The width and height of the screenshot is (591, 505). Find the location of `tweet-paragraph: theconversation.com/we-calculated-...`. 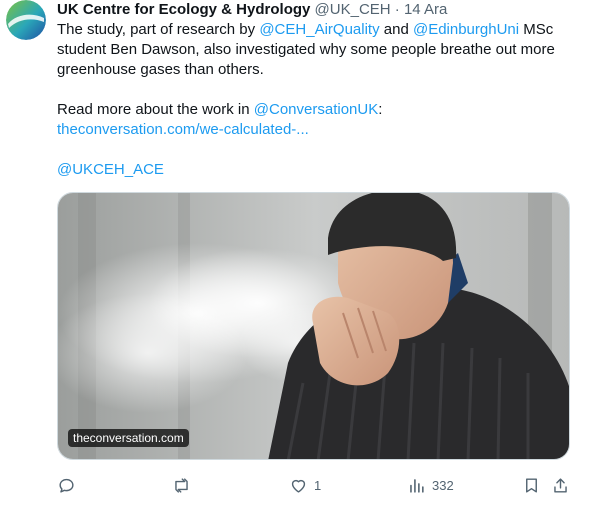

tweet-paragraph: theconversation.com/we-calculated-... is located at coordinates (317, 130).